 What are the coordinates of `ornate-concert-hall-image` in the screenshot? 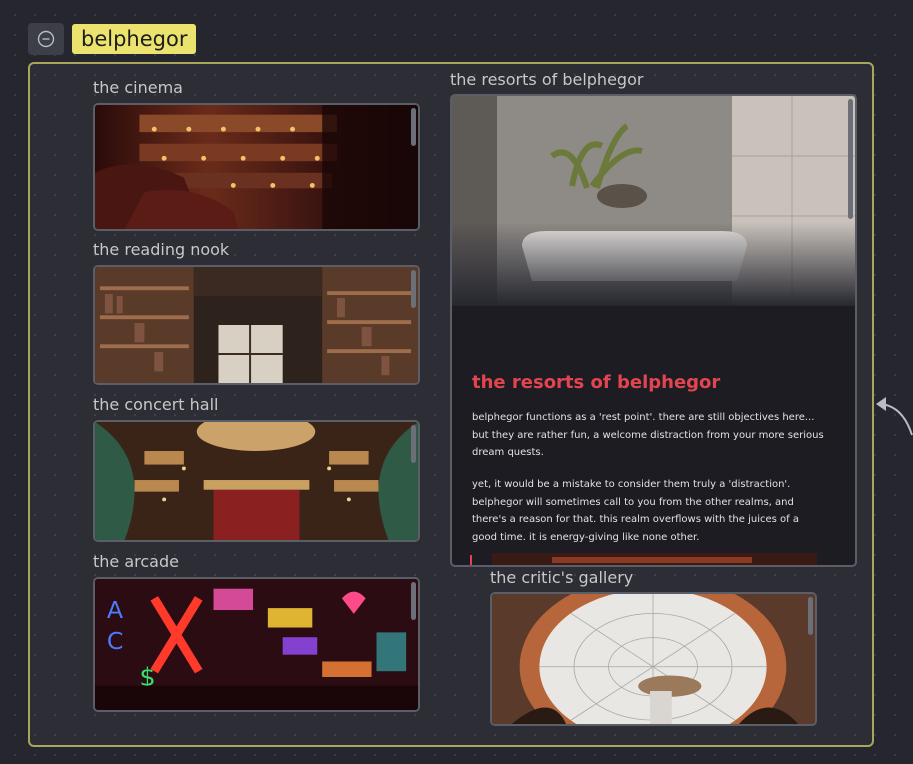 It's located at (256, 481).